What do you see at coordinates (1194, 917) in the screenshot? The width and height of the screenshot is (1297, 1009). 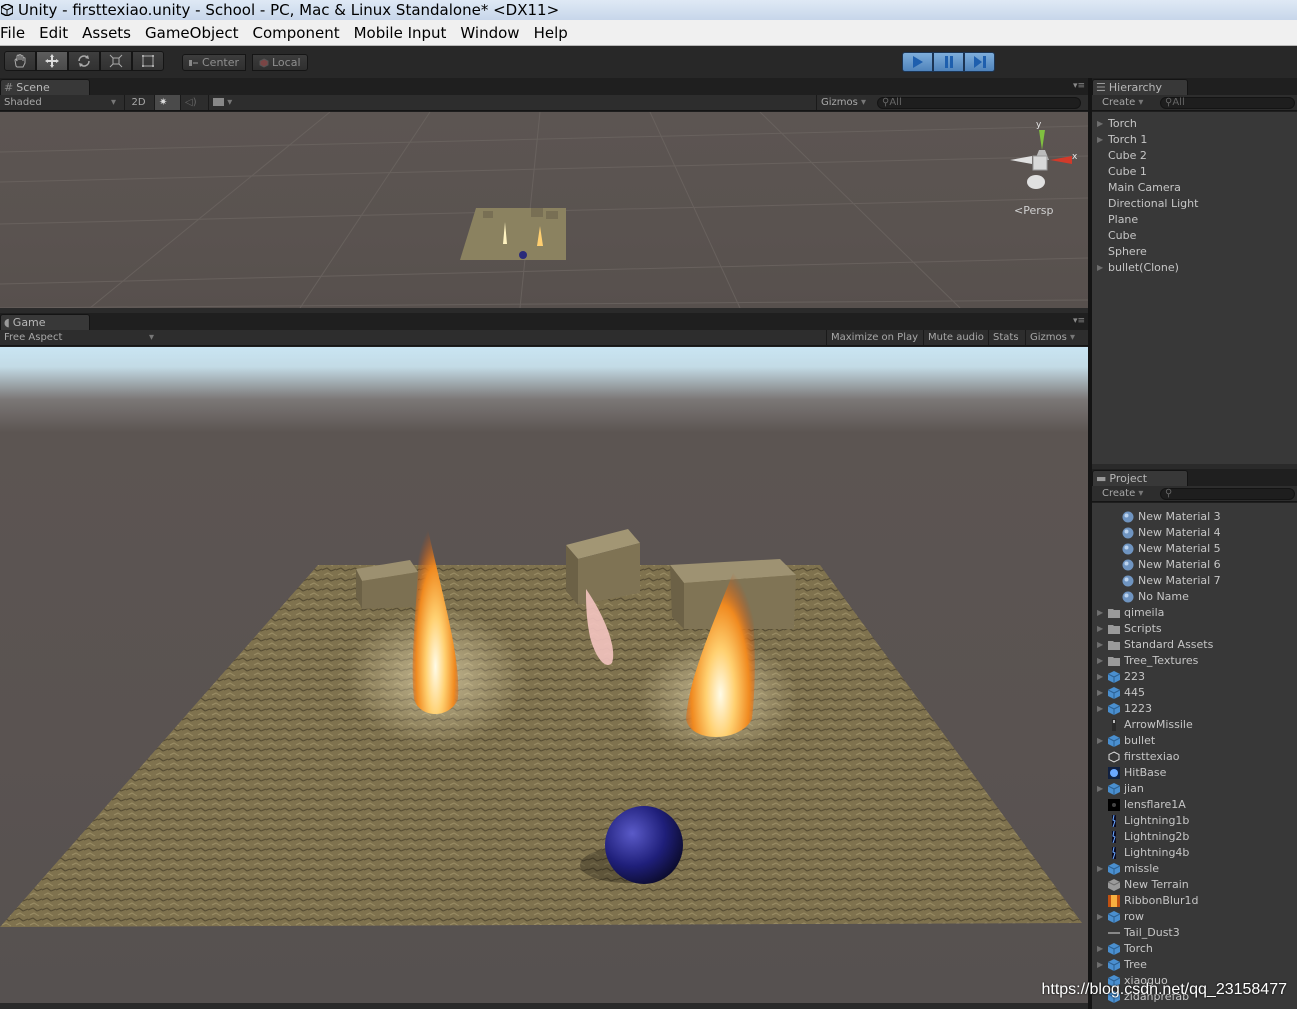 I see `project-item: ▶ row` at bounding box center [1194, 917].